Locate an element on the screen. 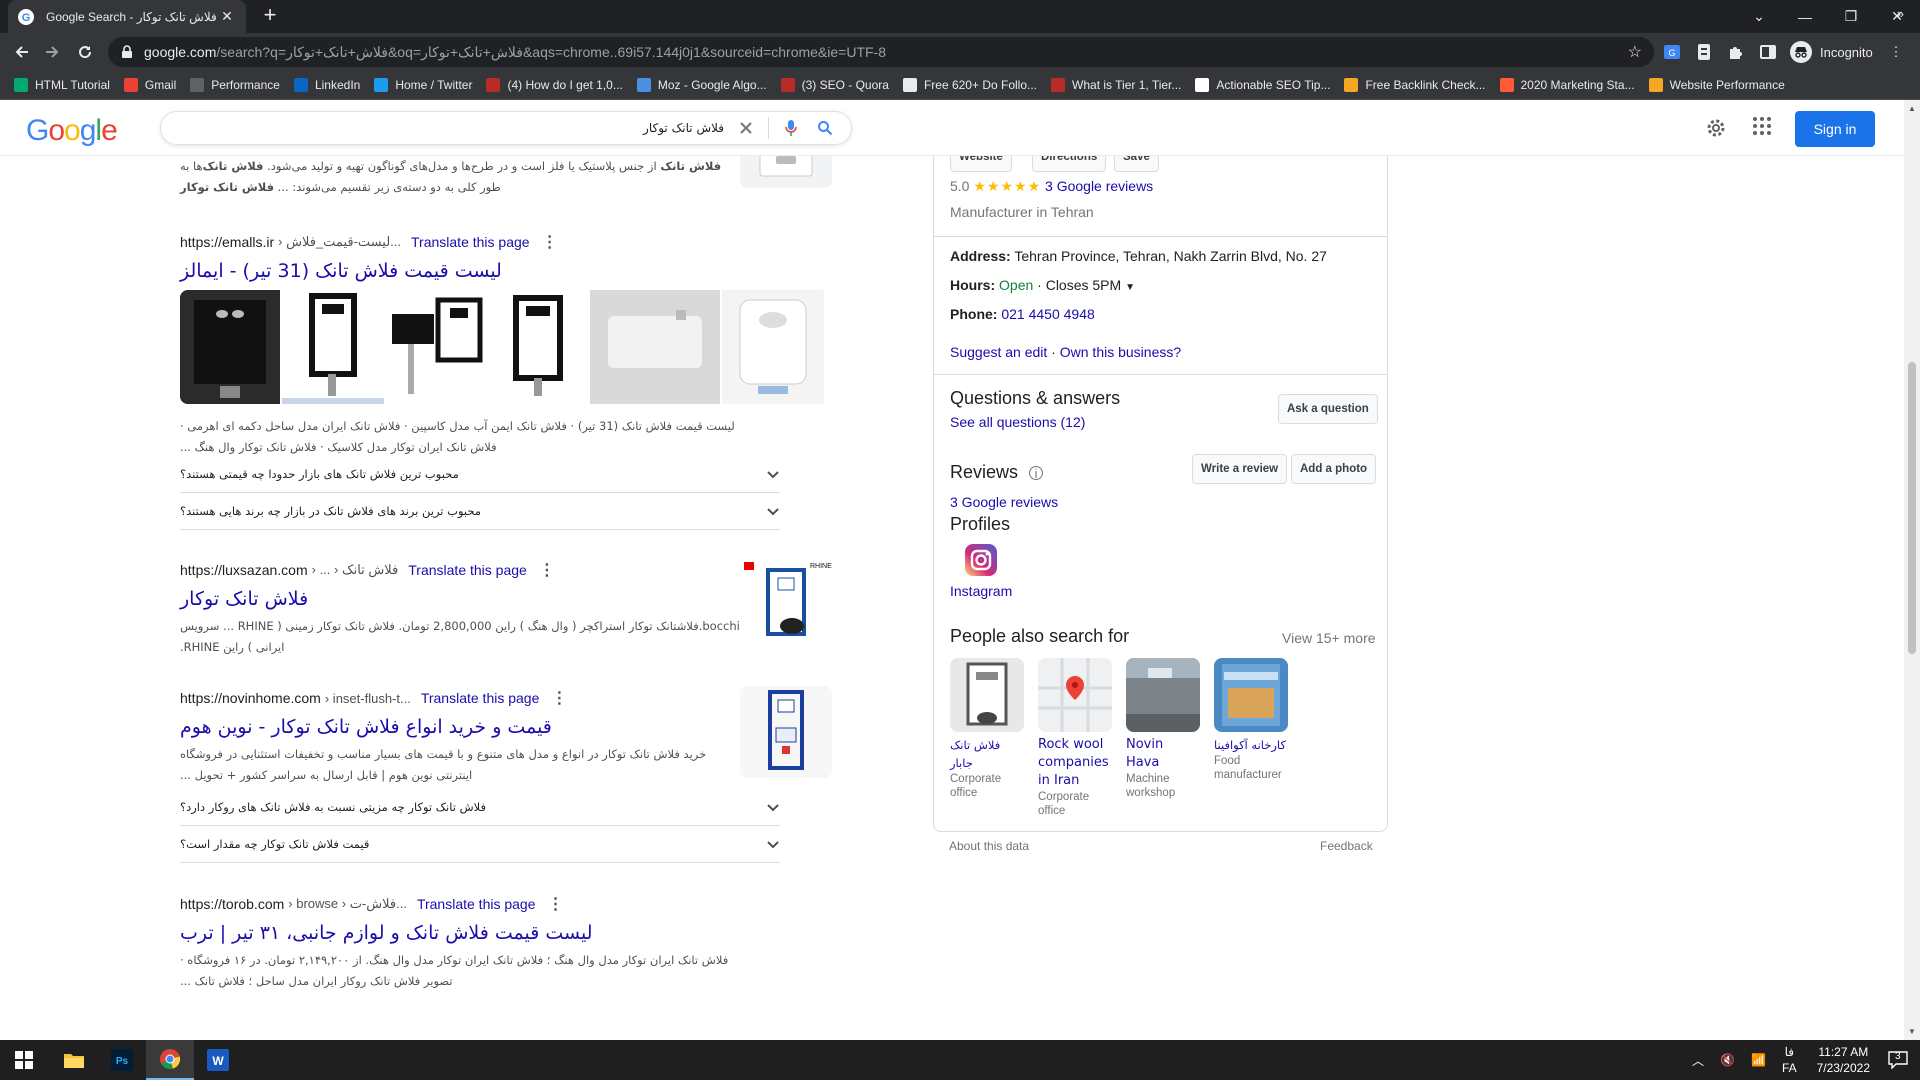  phone-link: 021 4450 4948 is located at coordinates (1047, 314).